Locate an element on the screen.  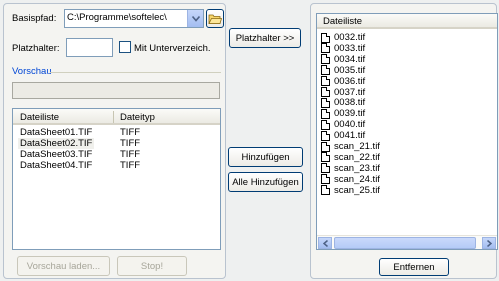
entfernen-button: Entfernen is located at coordinates (414, 267).